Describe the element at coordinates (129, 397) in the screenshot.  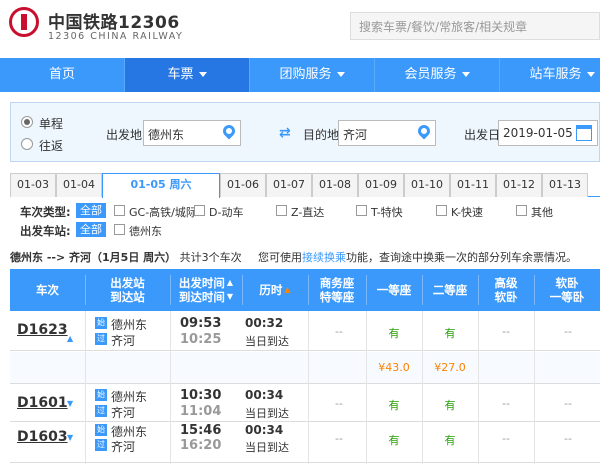
I see `from-station: 德州东` at that location.